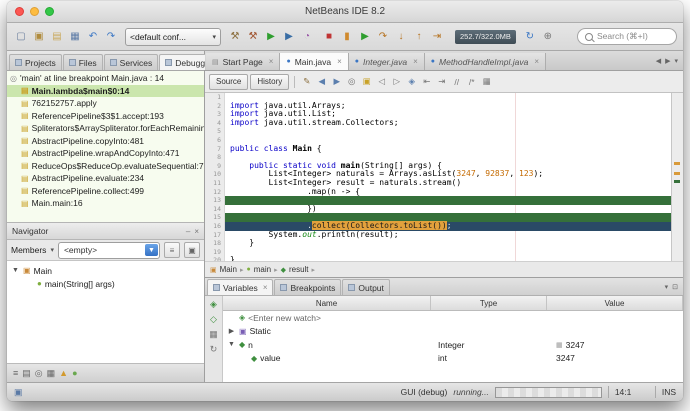  What do you see at coordinates (289, 37) in the screenshot?
I see `debug-project-icon: ▶` at bounding box center [289, 37].